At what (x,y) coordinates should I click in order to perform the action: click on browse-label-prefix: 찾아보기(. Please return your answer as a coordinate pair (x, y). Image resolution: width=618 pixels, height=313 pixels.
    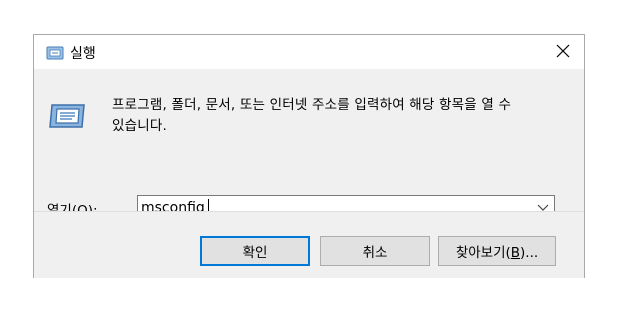
    Looking at the image, I should click on (483, 253).